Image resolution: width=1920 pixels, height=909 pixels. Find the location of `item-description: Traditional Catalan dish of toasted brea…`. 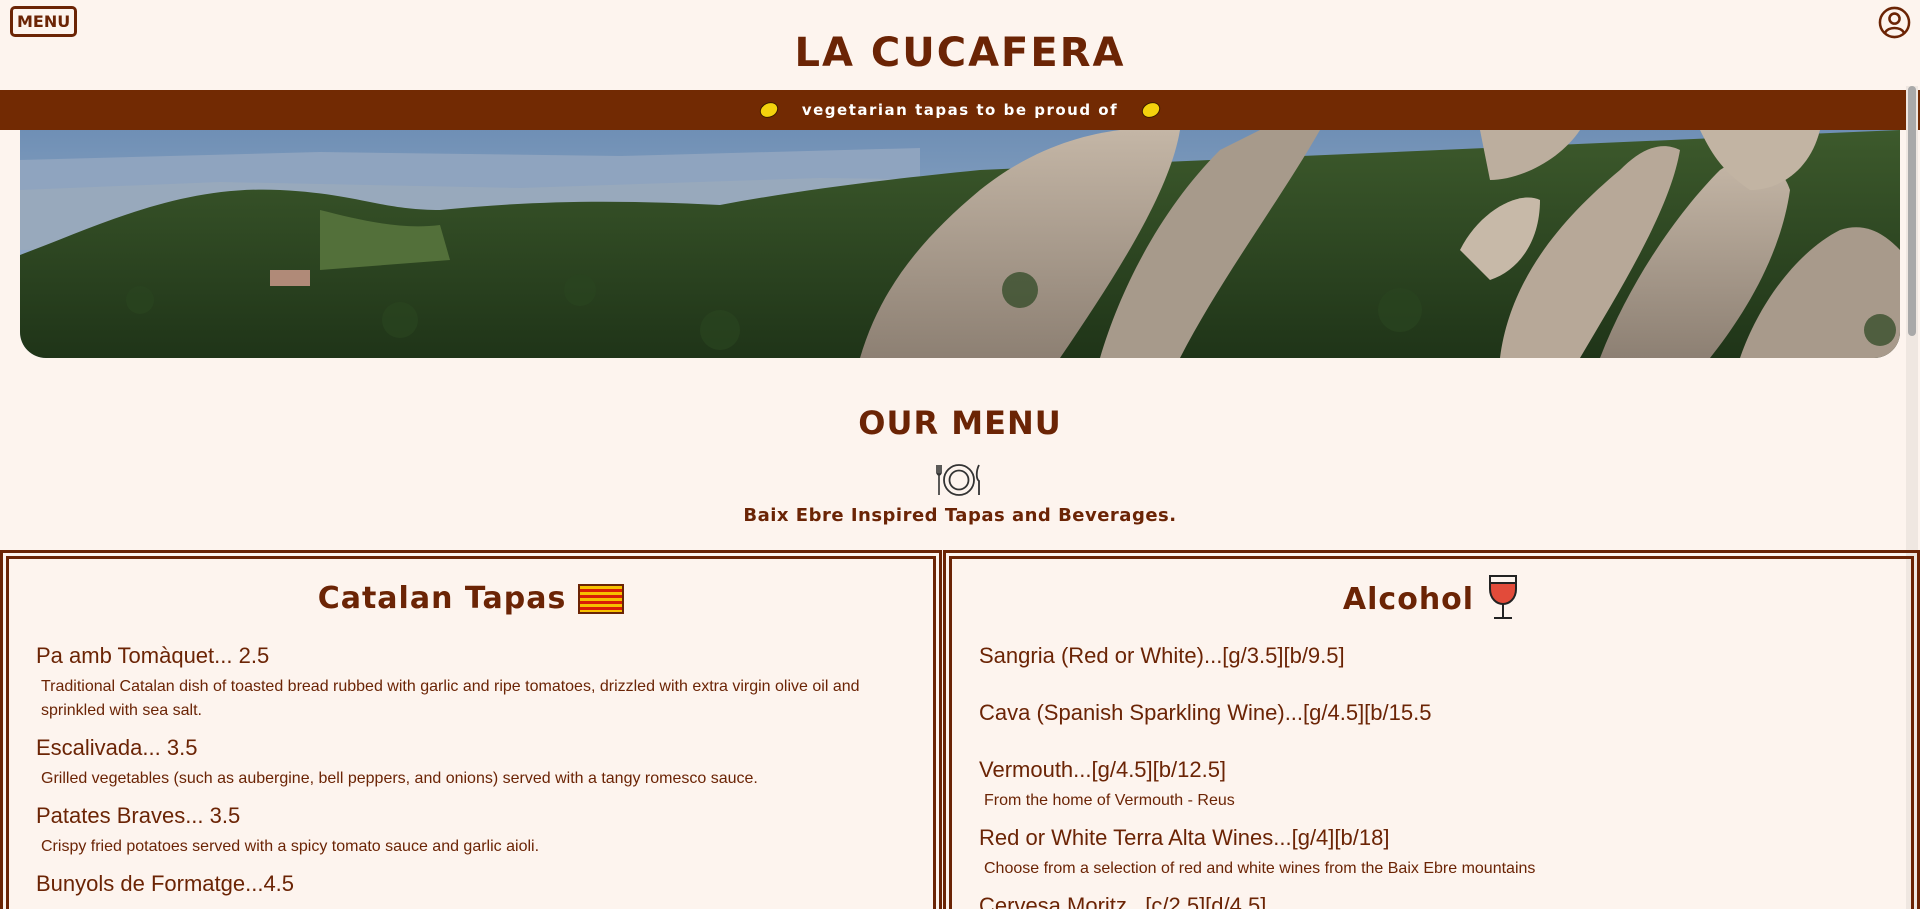

item-description: Traditional Catalan dish of toasted brea… is located at coordinates (450, 698).